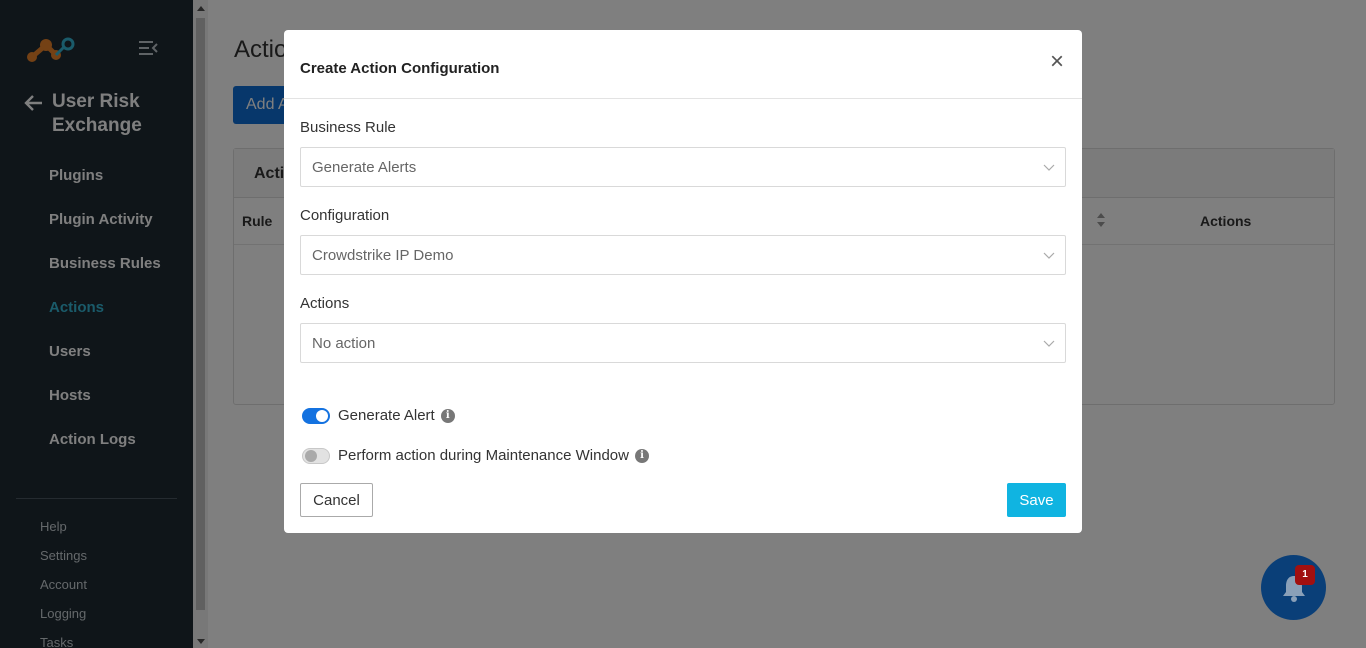 The image size is (1366, 648). I want to click on generate-alert-row: Generate Alert i, so click(378, 415).